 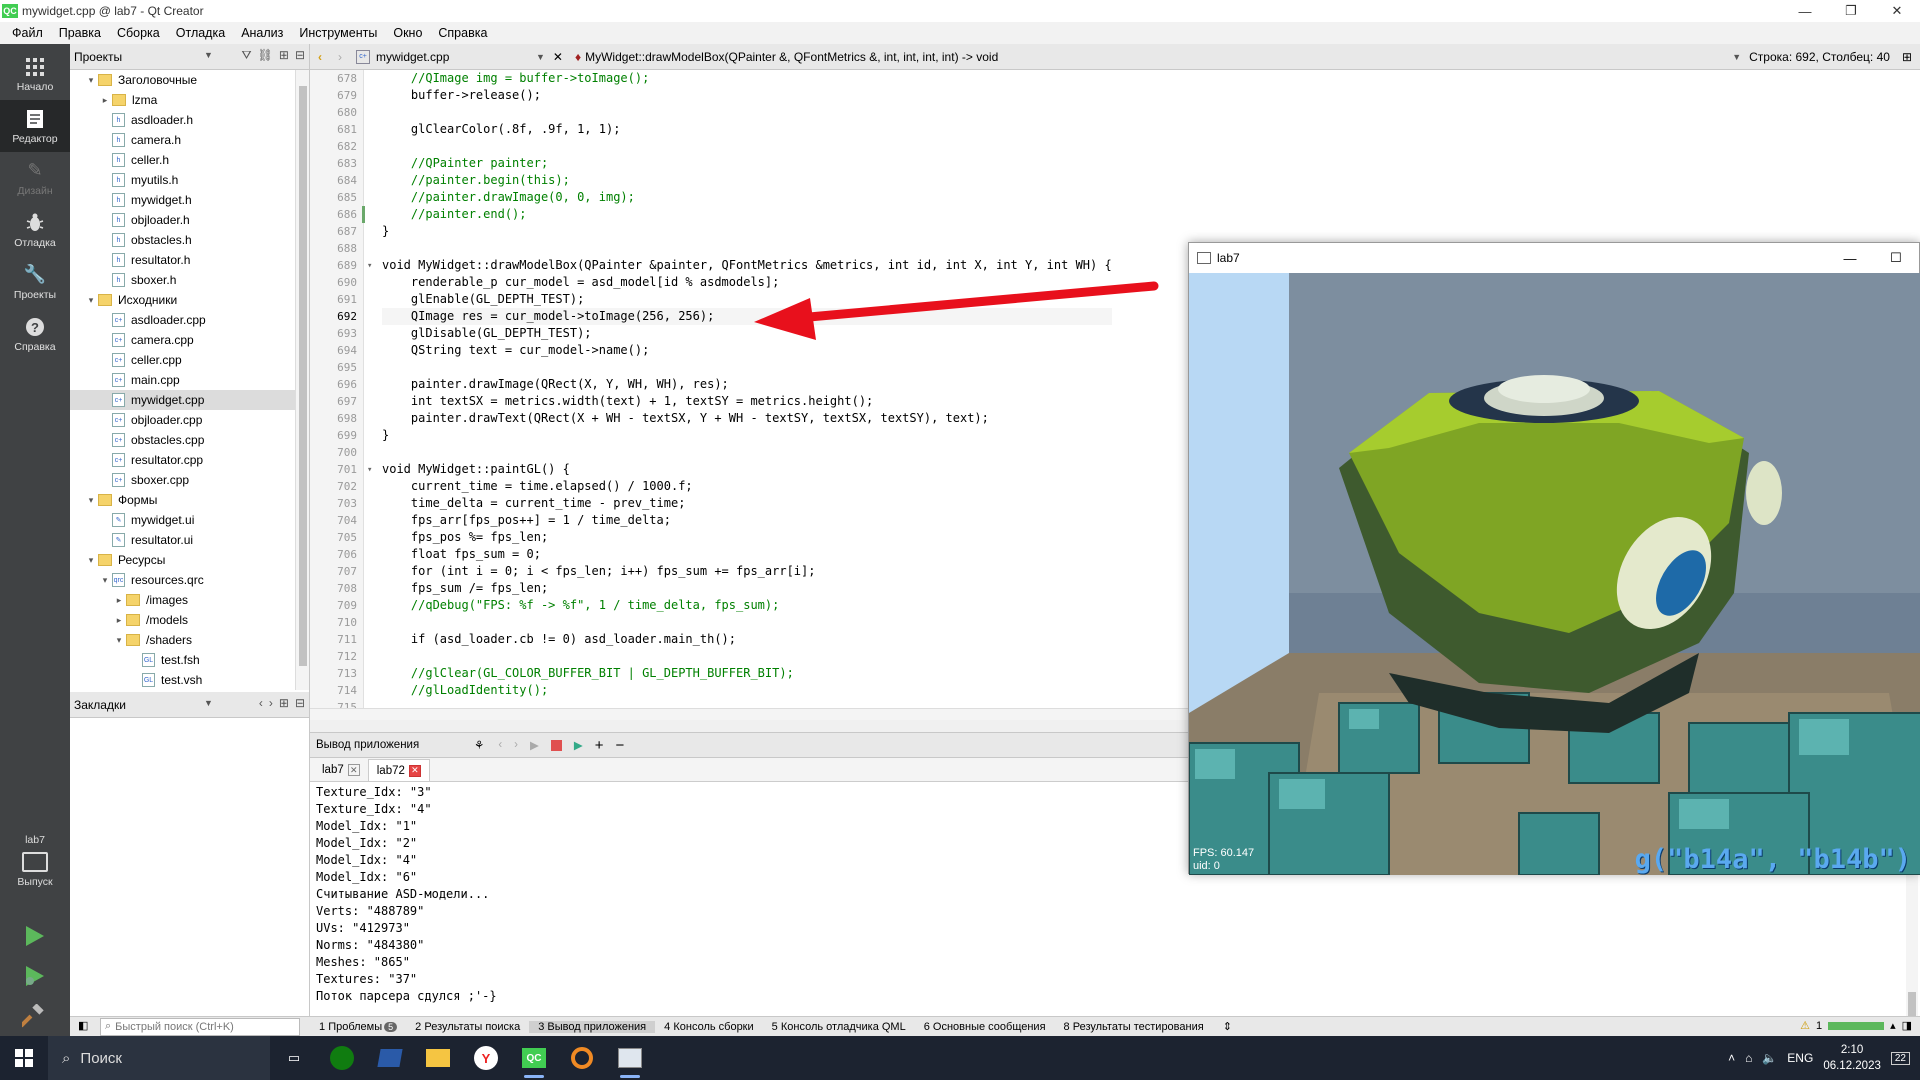 I want to click on yandex-browser-icon: Y, so click(x=486, y=1058).